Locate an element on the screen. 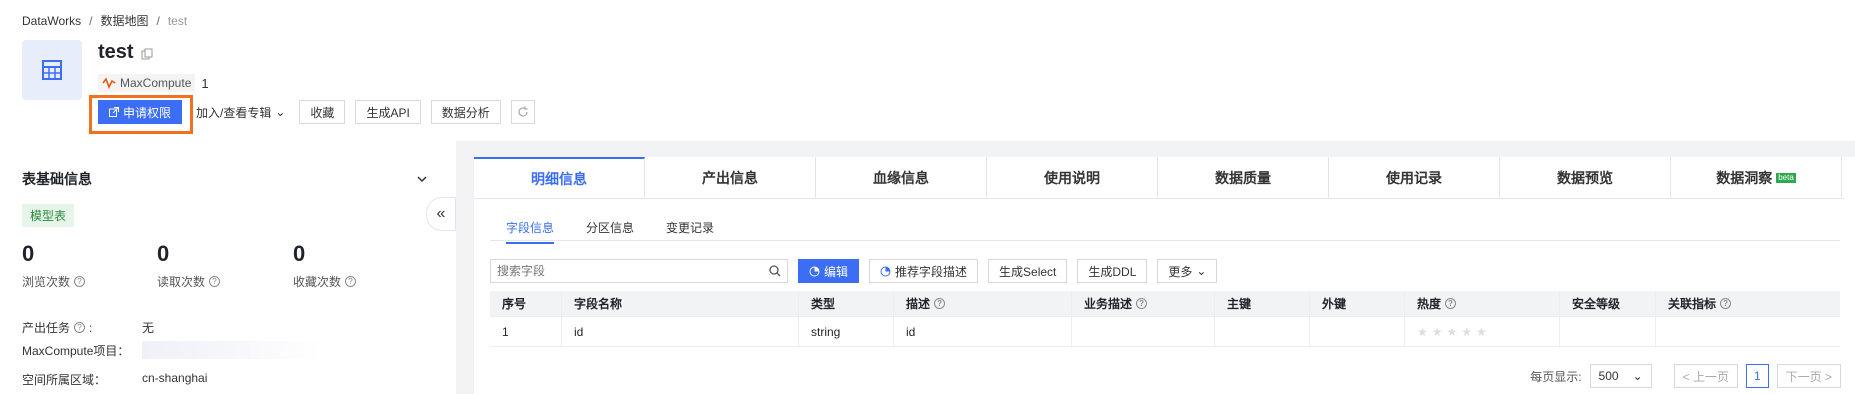 The image size is (1855, 394). page-number: 1 is located at coordinates (1757, 376).